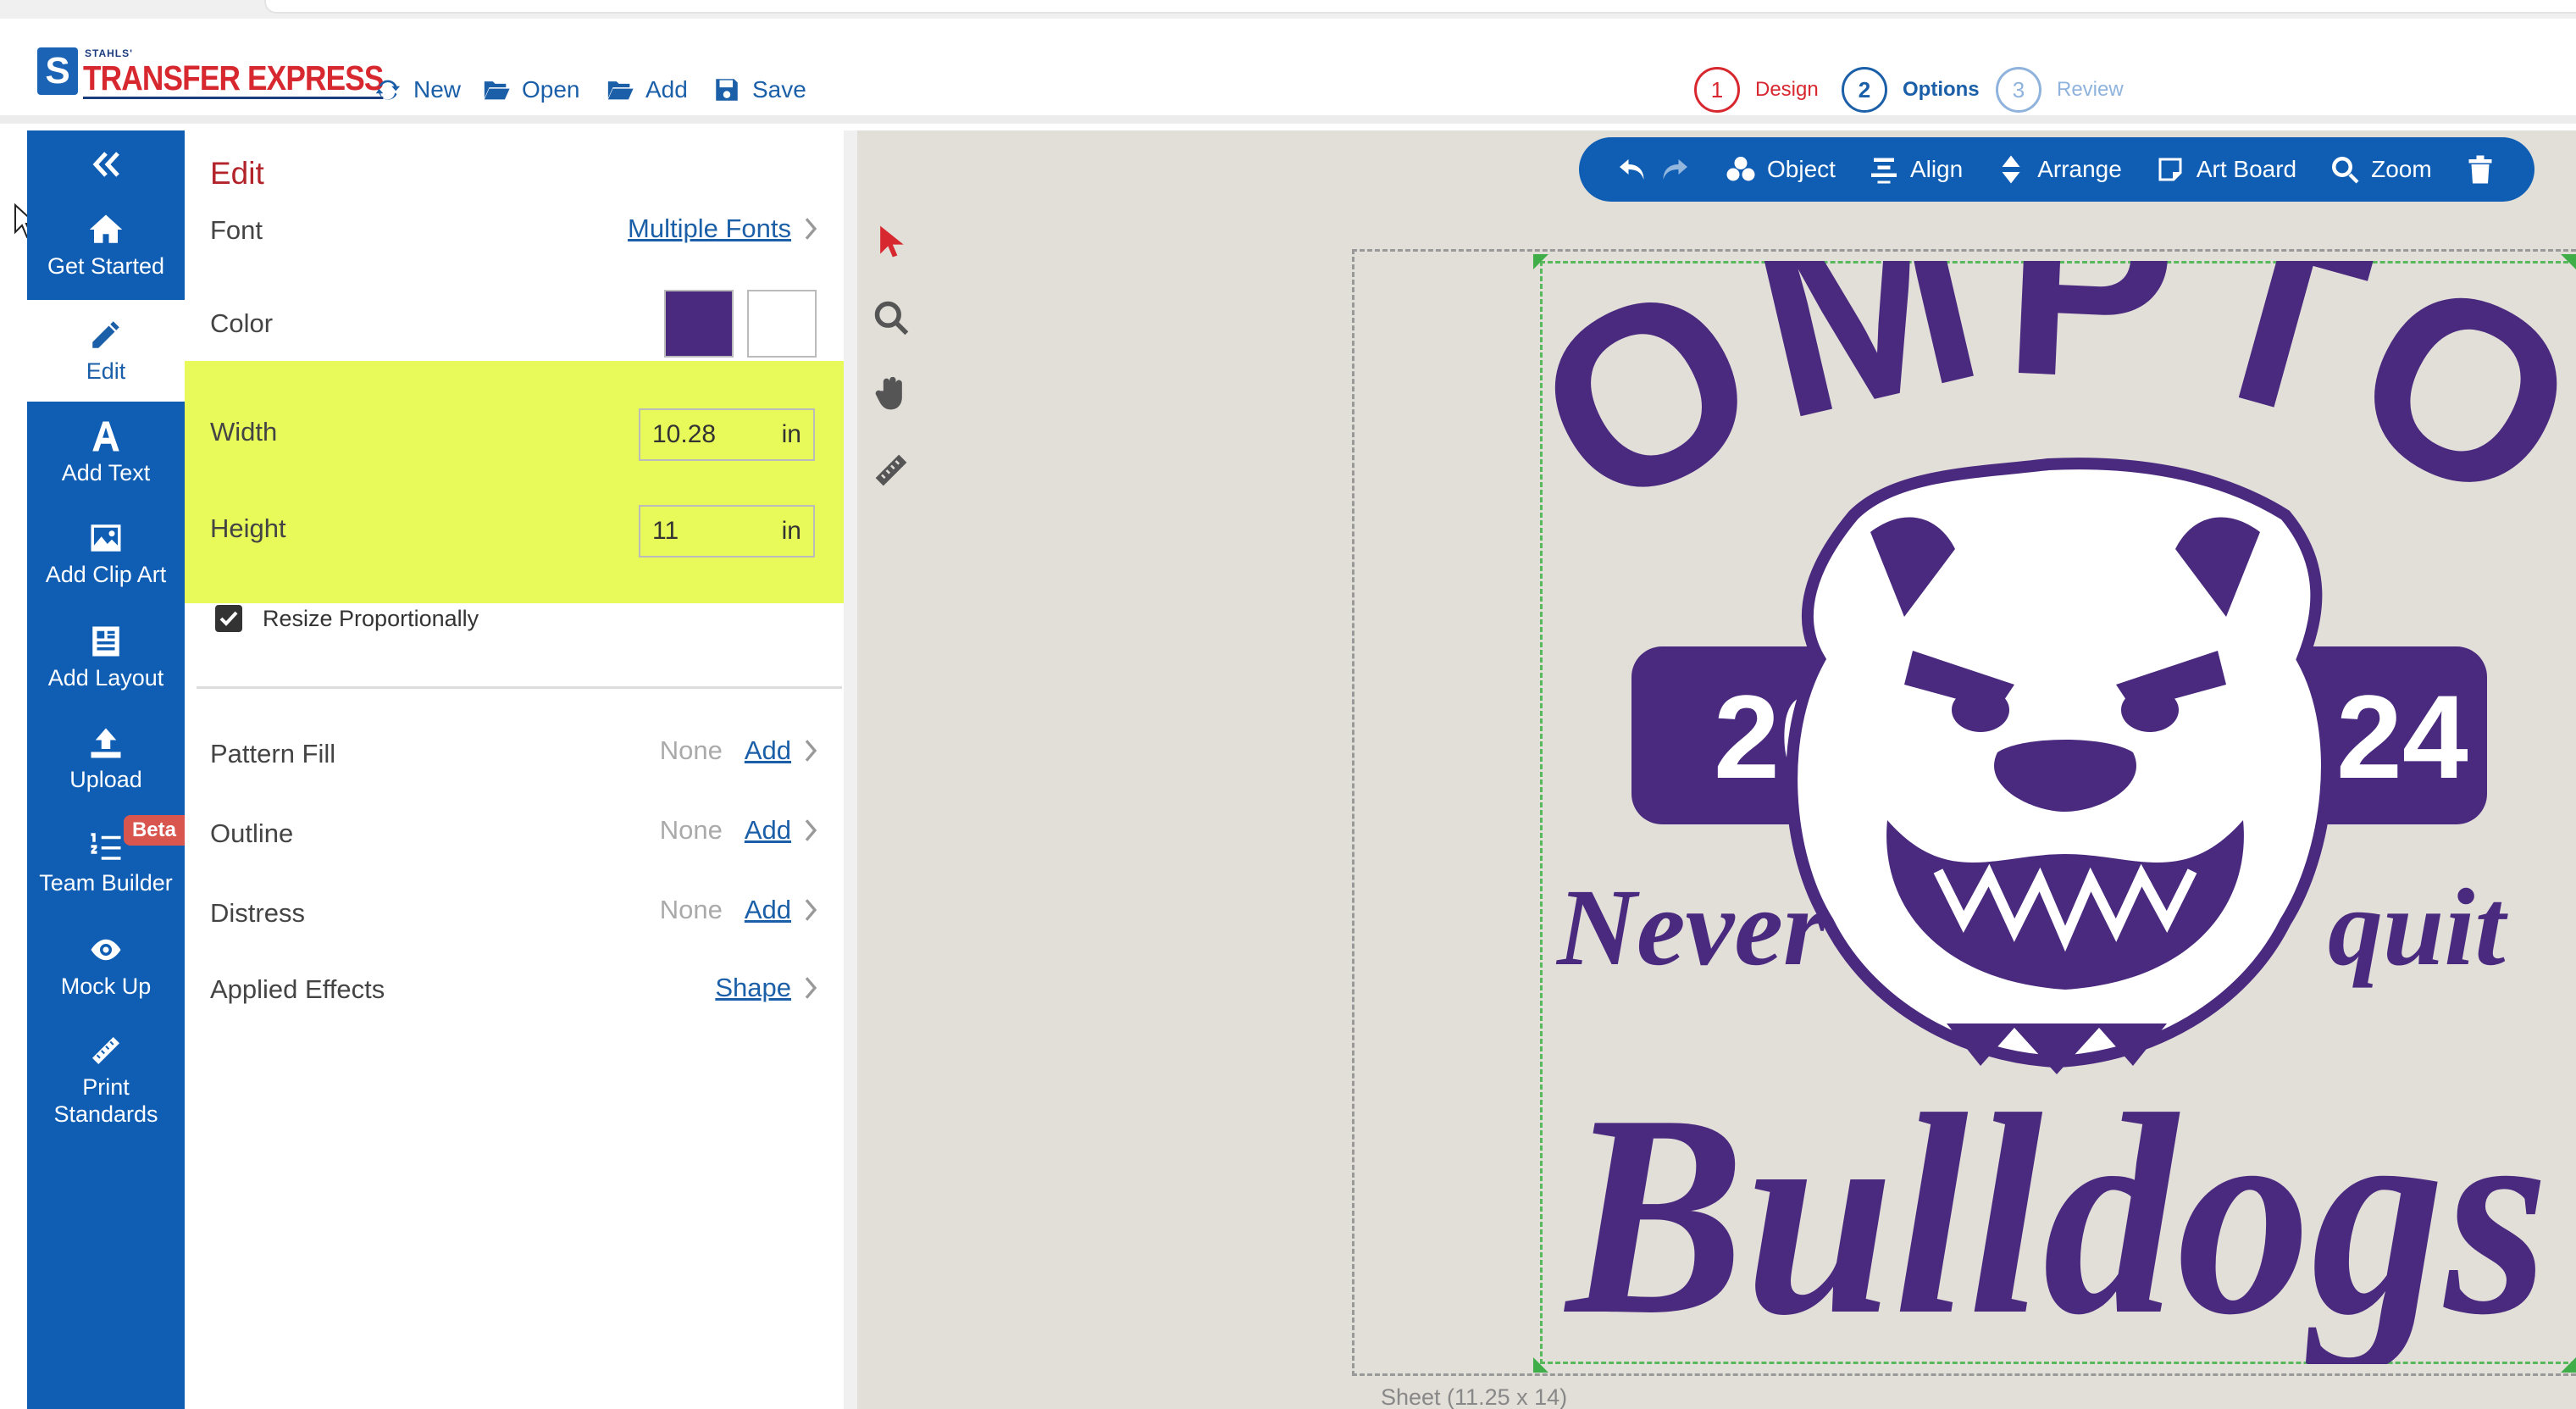  What do you see at coordinates (620, 90) in the screenshot?
I see `folder-add-icon` at bounding box center [620, 90].